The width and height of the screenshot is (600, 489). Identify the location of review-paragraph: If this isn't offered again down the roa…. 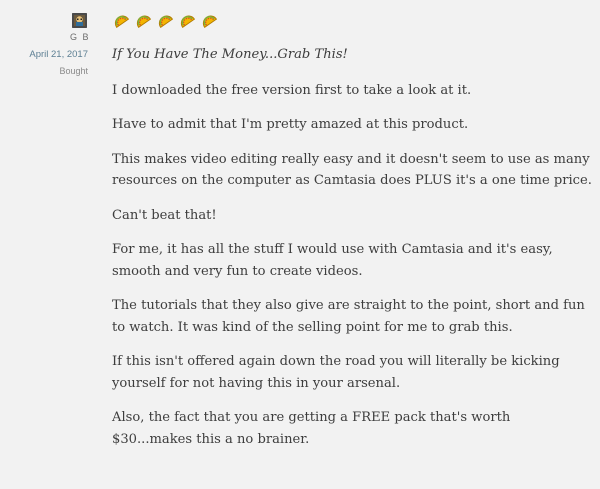
(336, 372).